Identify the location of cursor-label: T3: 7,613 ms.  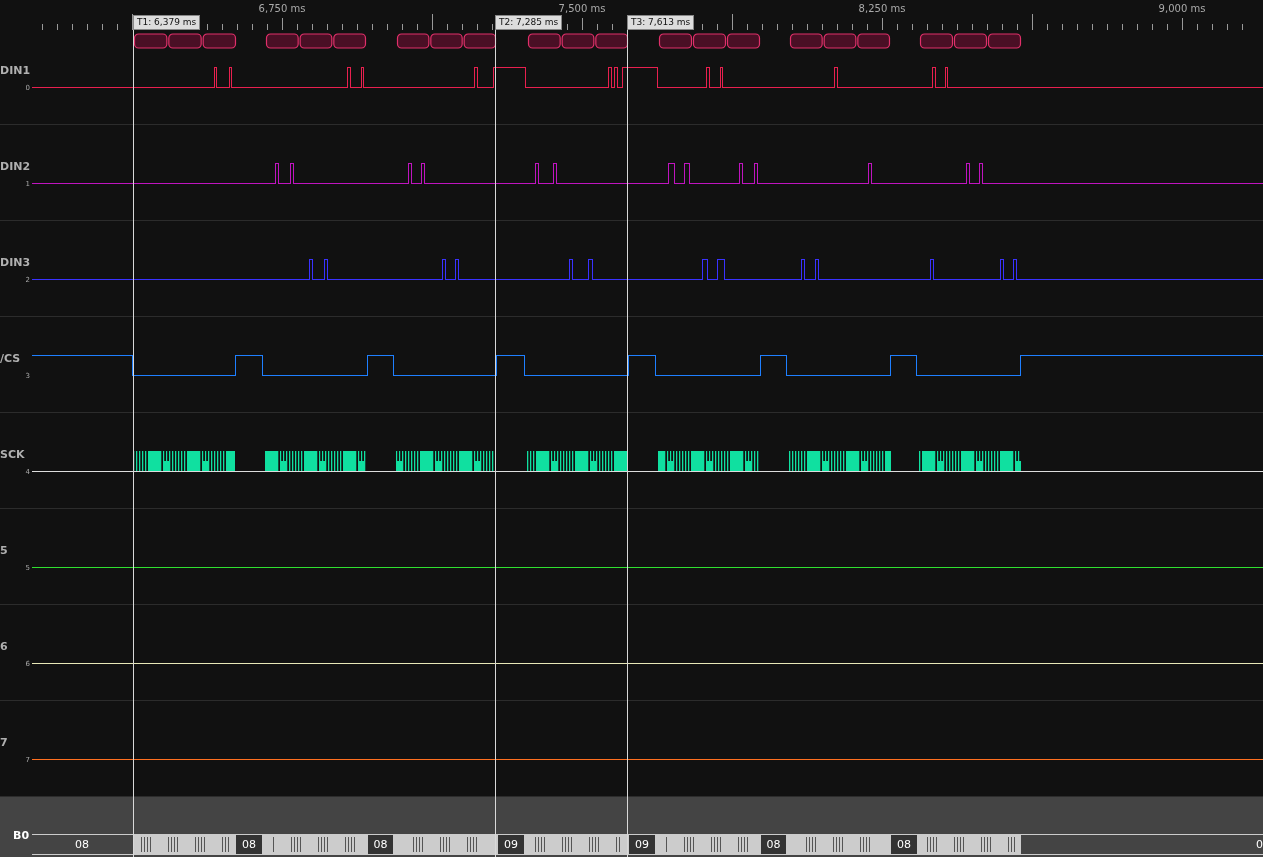
(661, 22).